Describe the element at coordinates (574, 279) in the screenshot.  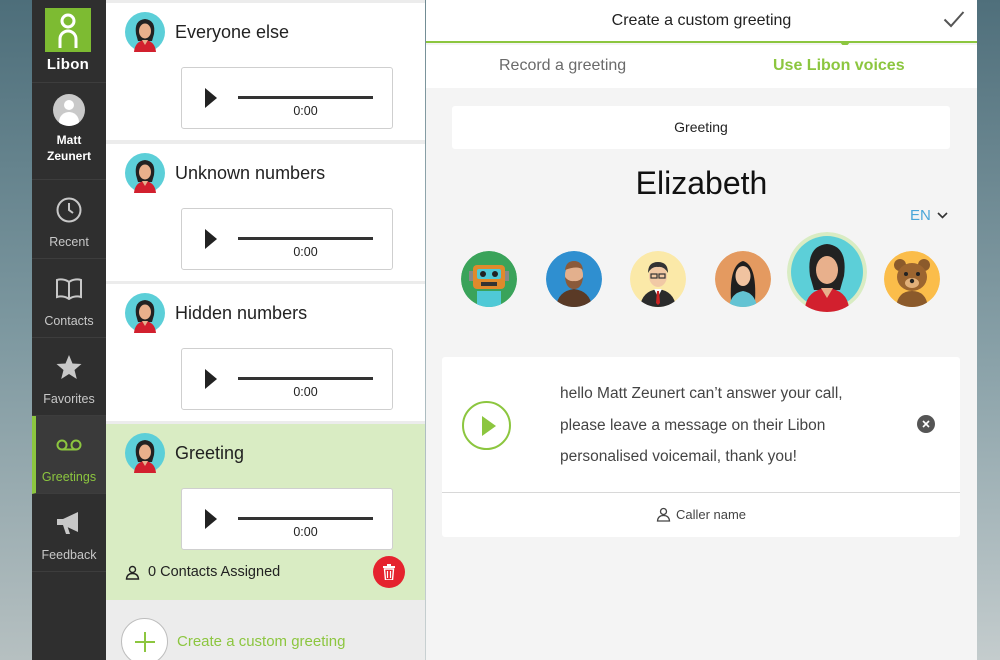
I see `bearded-man-voice-icon` at that location.